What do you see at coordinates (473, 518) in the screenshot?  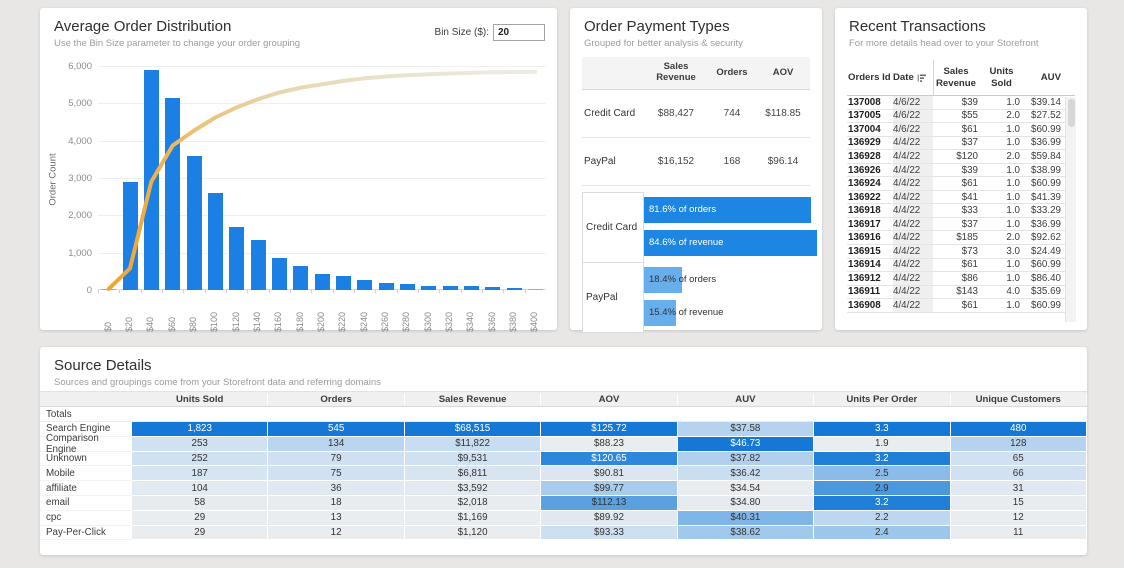 I see `heatmap-cell: $1,169` at bounding box center [473, 518].